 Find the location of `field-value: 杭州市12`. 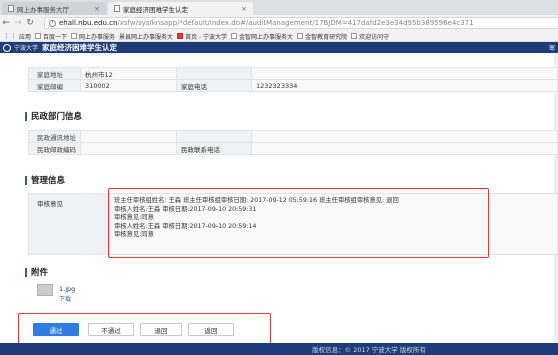

field-value: 杭州市12 is located at coordinates (128, 73).